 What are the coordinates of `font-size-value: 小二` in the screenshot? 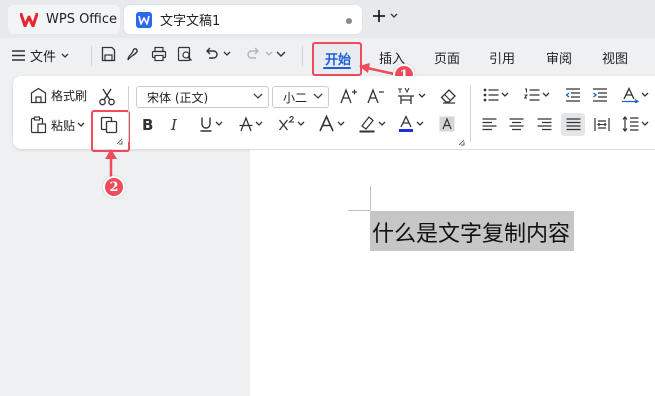 It's located at (295, 97).